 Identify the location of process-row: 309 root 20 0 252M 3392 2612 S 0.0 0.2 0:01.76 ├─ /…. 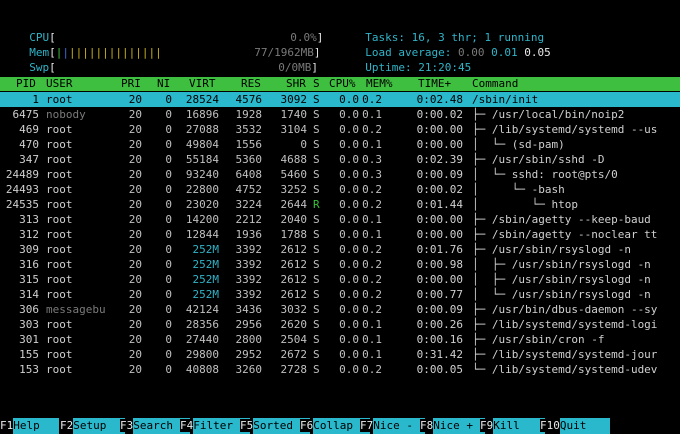
(340, 249).